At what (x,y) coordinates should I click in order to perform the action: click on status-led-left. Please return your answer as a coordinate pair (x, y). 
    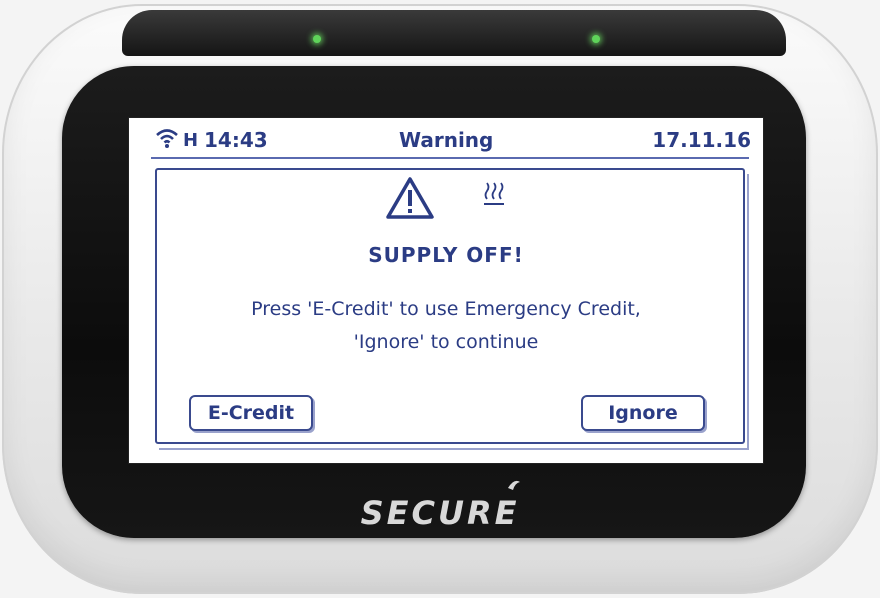
    Looking at the image, I should click on (317, 39).